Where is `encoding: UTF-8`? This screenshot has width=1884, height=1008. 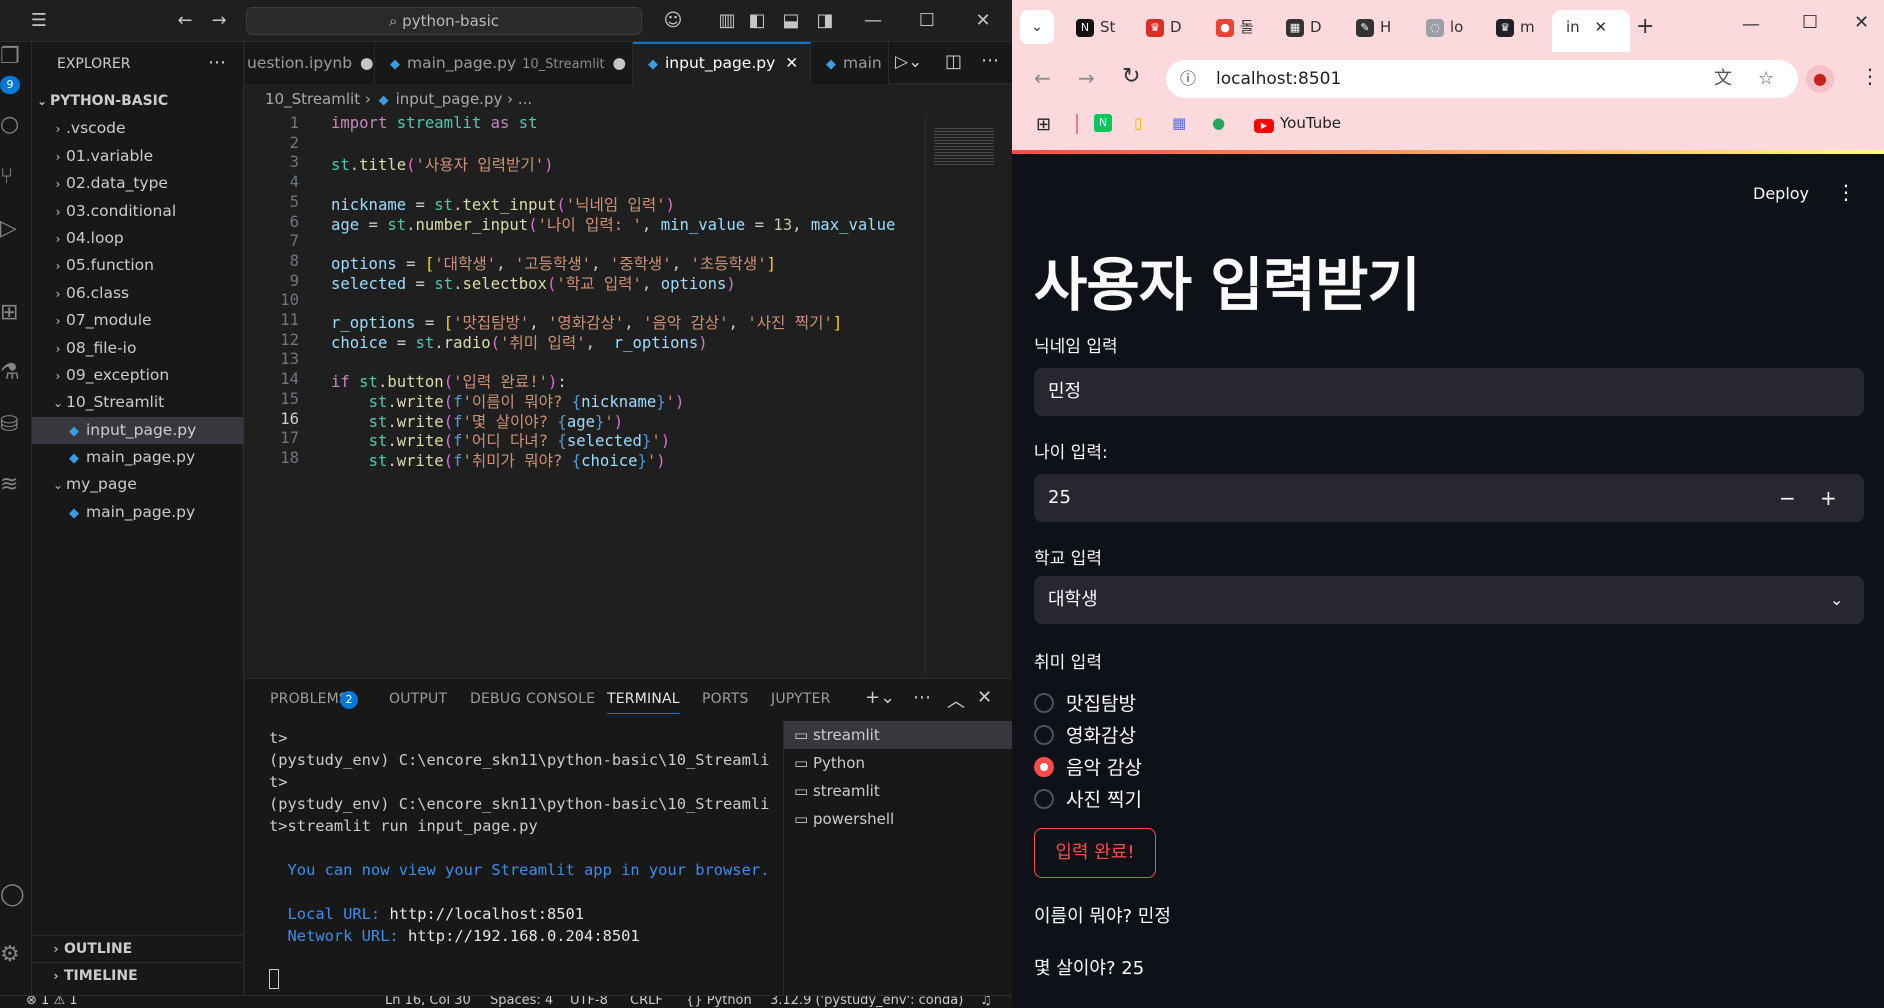 encoding: UTF-8 is located at coordinates (589, 1002).